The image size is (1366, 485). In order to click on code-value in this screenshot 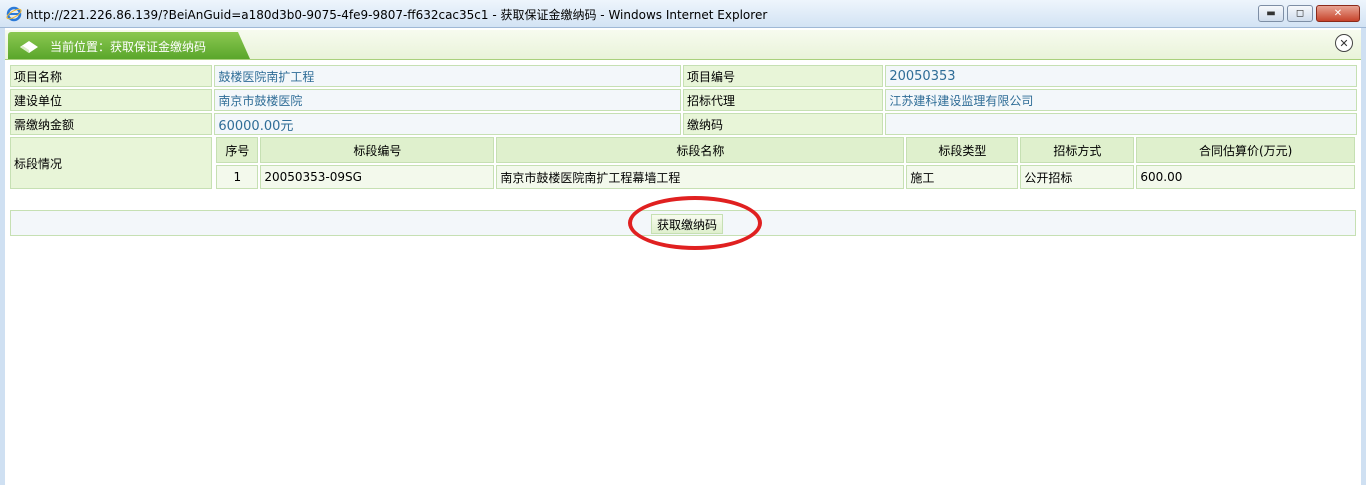, I will do `click(1121, 124)`.